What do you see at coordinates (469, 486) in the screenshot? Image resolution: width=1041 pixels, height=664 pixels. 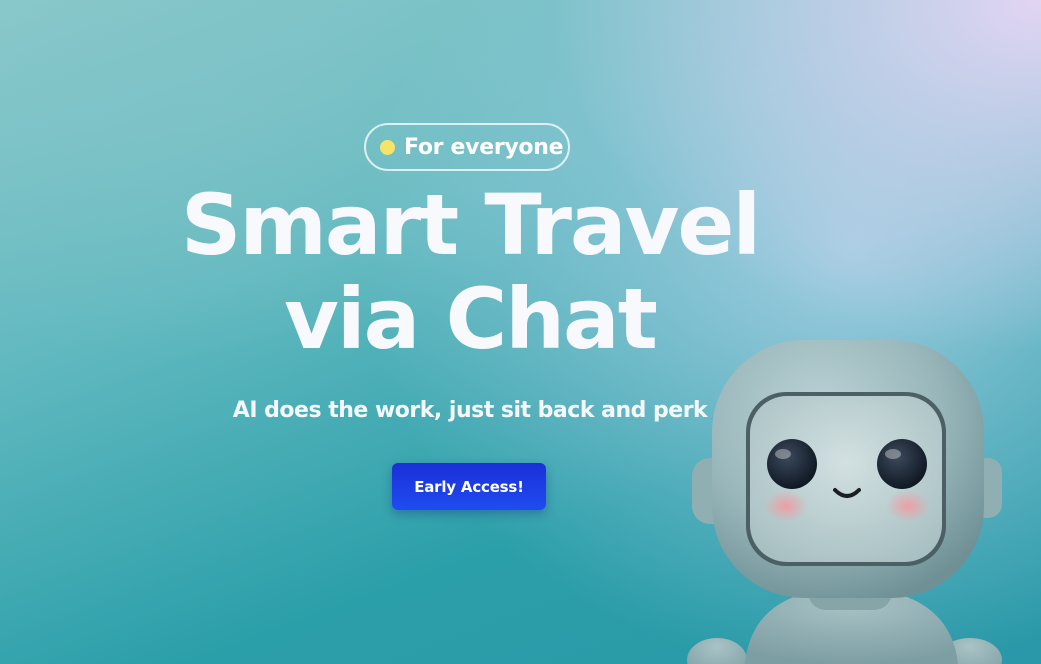 I see `early-access-button: Early Access!` at bounding box center [469, 486].